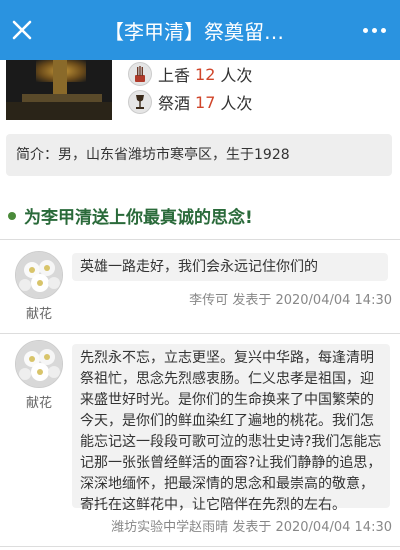 The image size is (400, 550). I want to click on message-author: 李传可, so click(209, 300).